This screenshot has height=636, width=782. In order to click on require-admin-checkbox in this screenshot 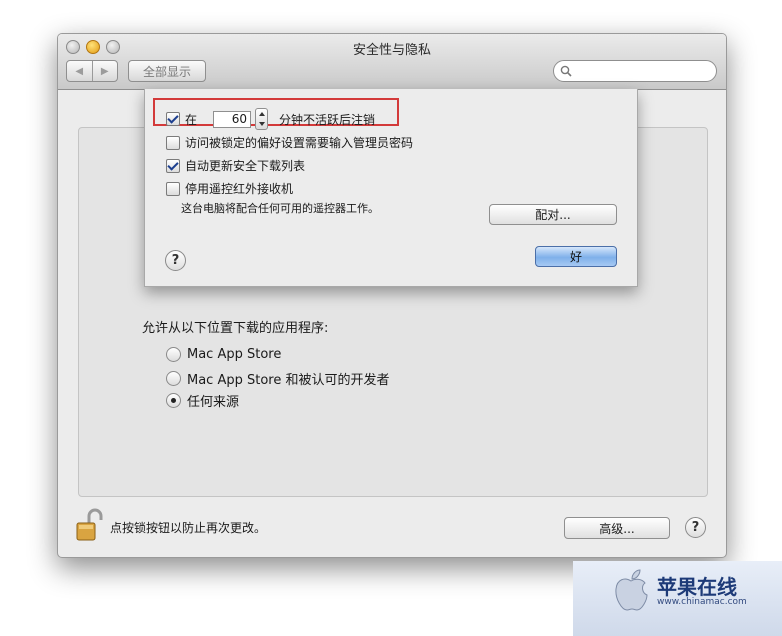, I will do `click(173, 142)`.